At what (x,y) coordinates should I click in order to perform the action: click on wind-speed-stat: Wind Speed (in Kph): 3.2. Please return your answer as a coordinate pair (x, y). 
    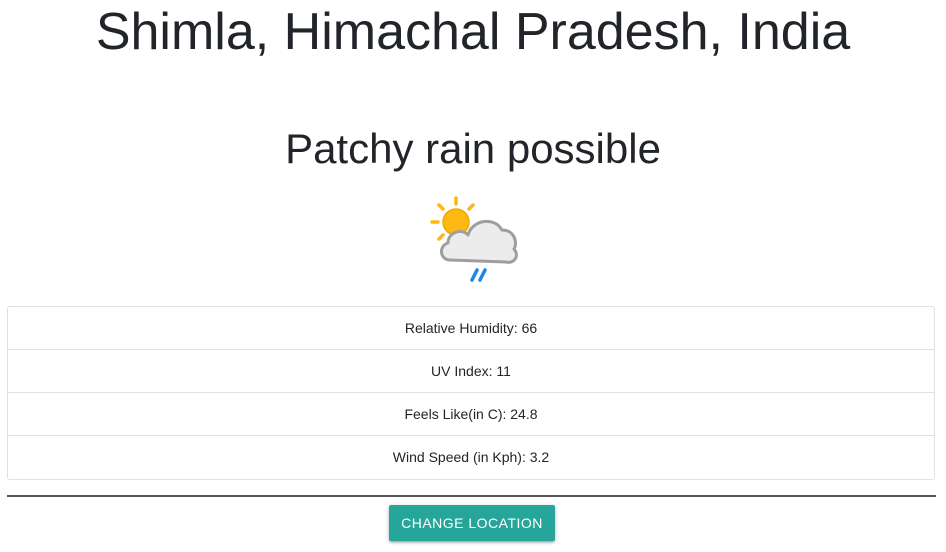
    Looking at the image, I should click on (471, 457).